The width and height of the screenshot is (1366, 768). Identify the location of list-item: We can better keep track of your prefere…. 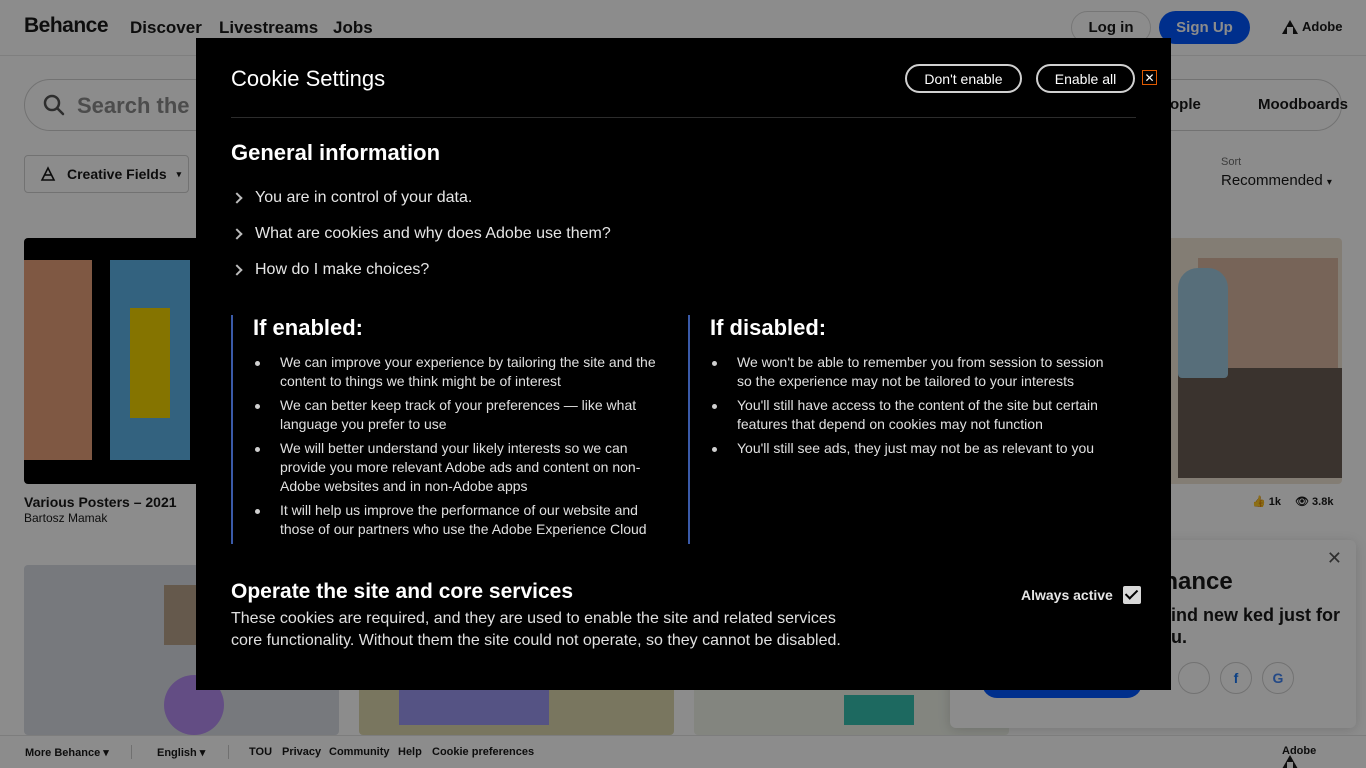
(458, 415).